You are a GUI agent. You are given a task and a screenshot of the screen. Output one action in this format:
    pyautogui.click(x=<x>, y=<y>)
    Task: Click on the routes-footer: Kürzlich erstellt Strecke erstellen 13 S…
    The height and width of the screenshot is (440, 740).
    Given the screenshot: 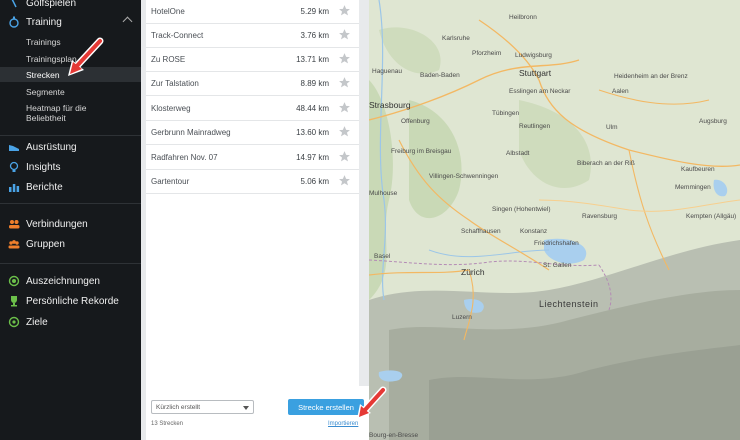 What is the action you would take?
    pyautogui.click(x=257, y=413)
    